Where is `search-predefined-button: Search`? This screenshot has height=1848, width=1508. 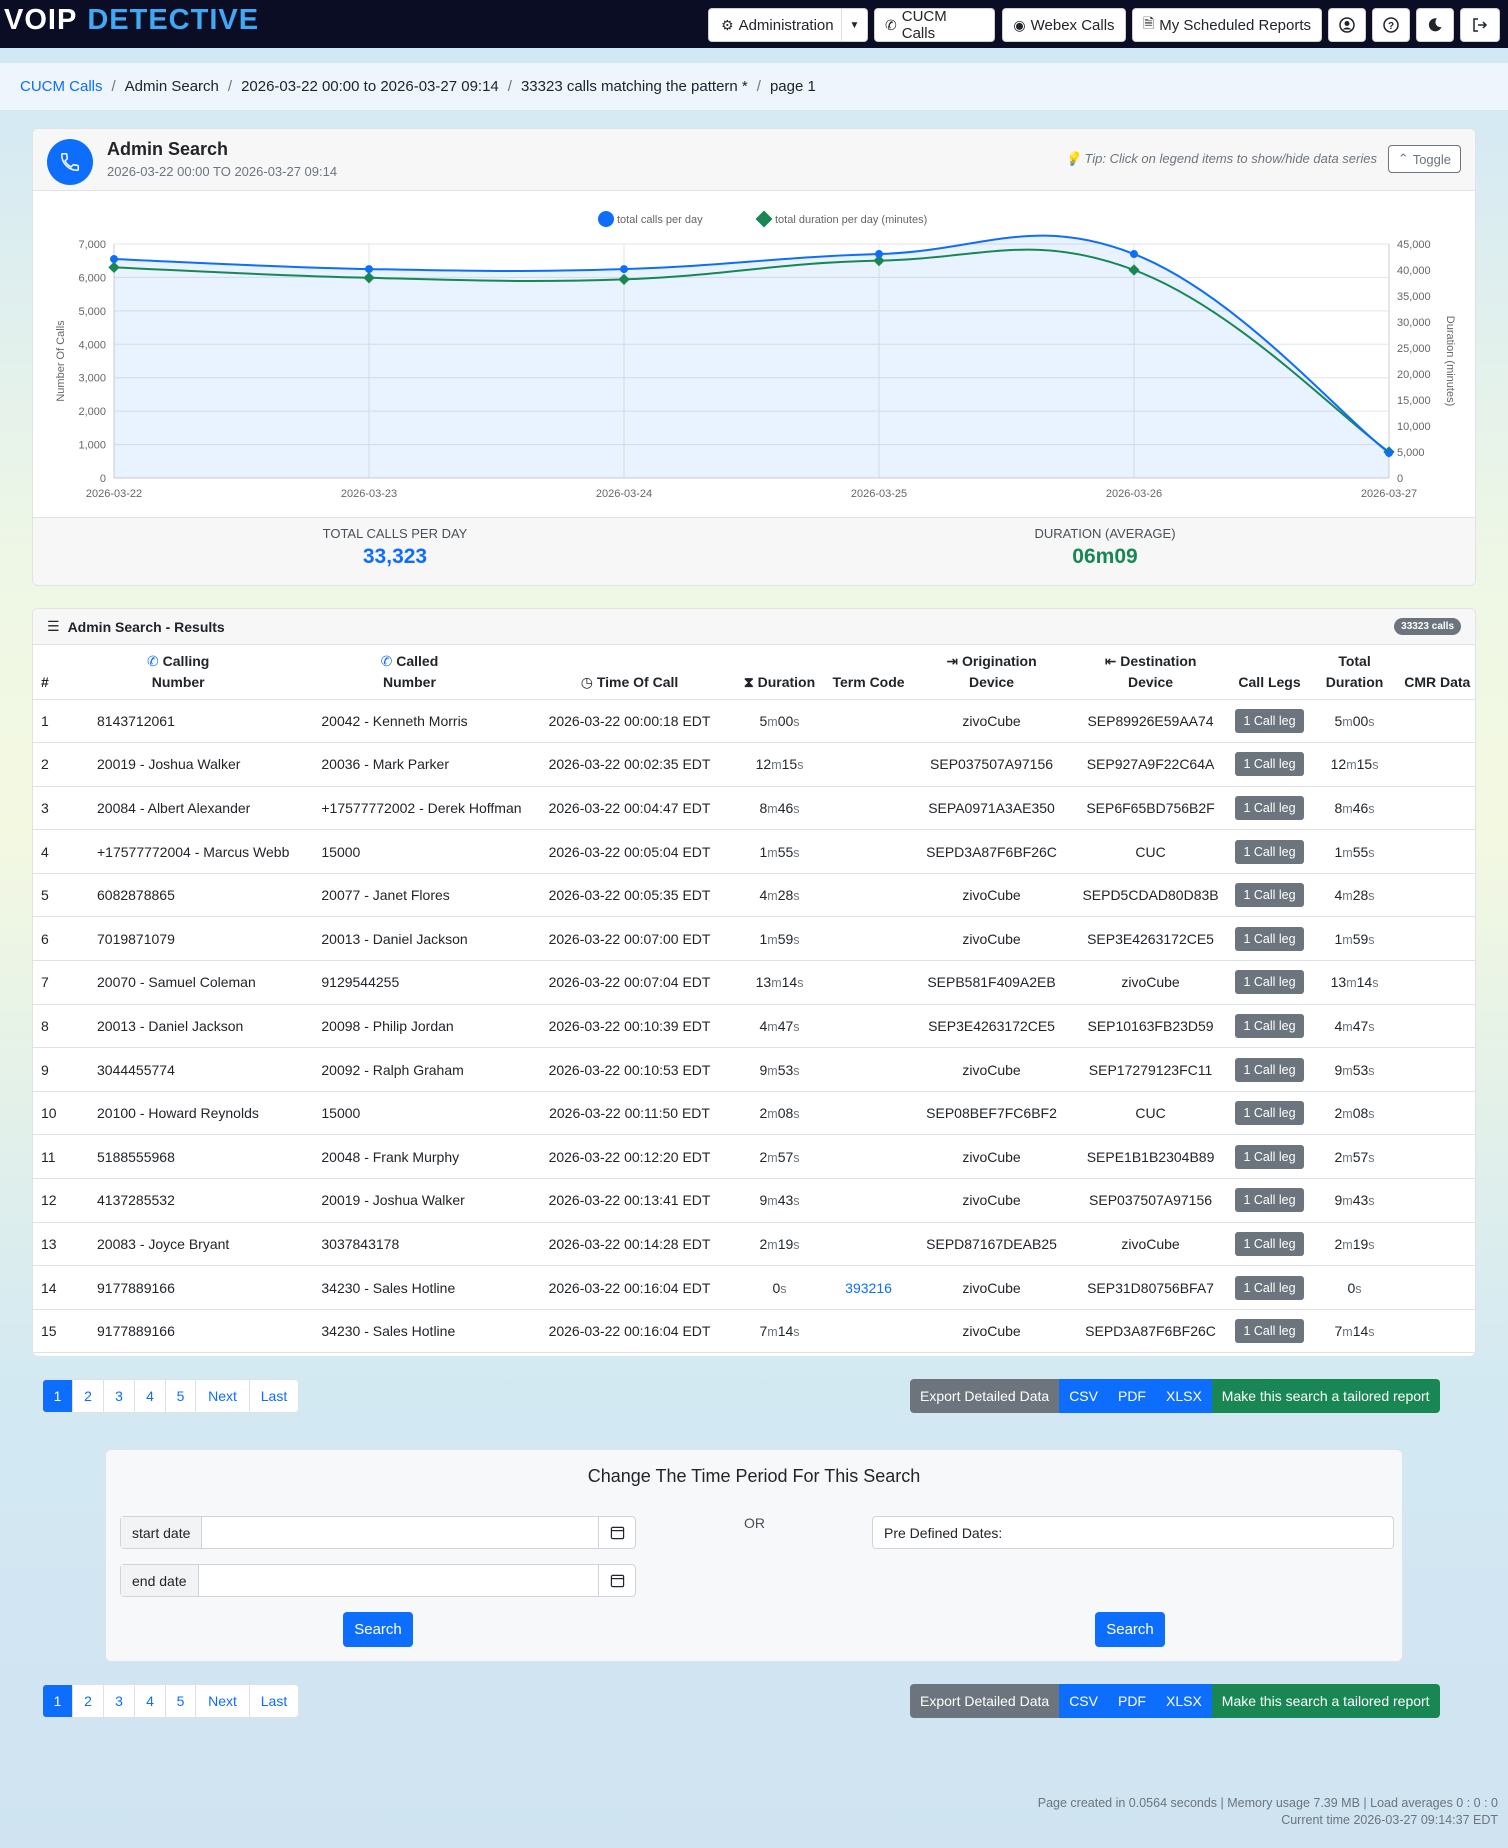 search-predefined-button: Search is located at coordinates (1130, 1629).